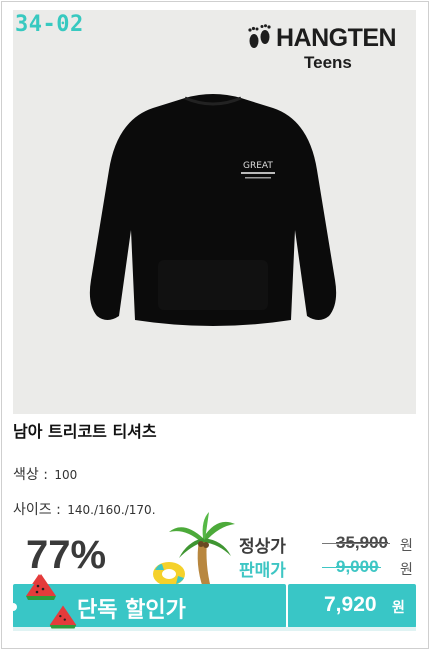  I want to click on product-code: 34-02, so click(49, 24).